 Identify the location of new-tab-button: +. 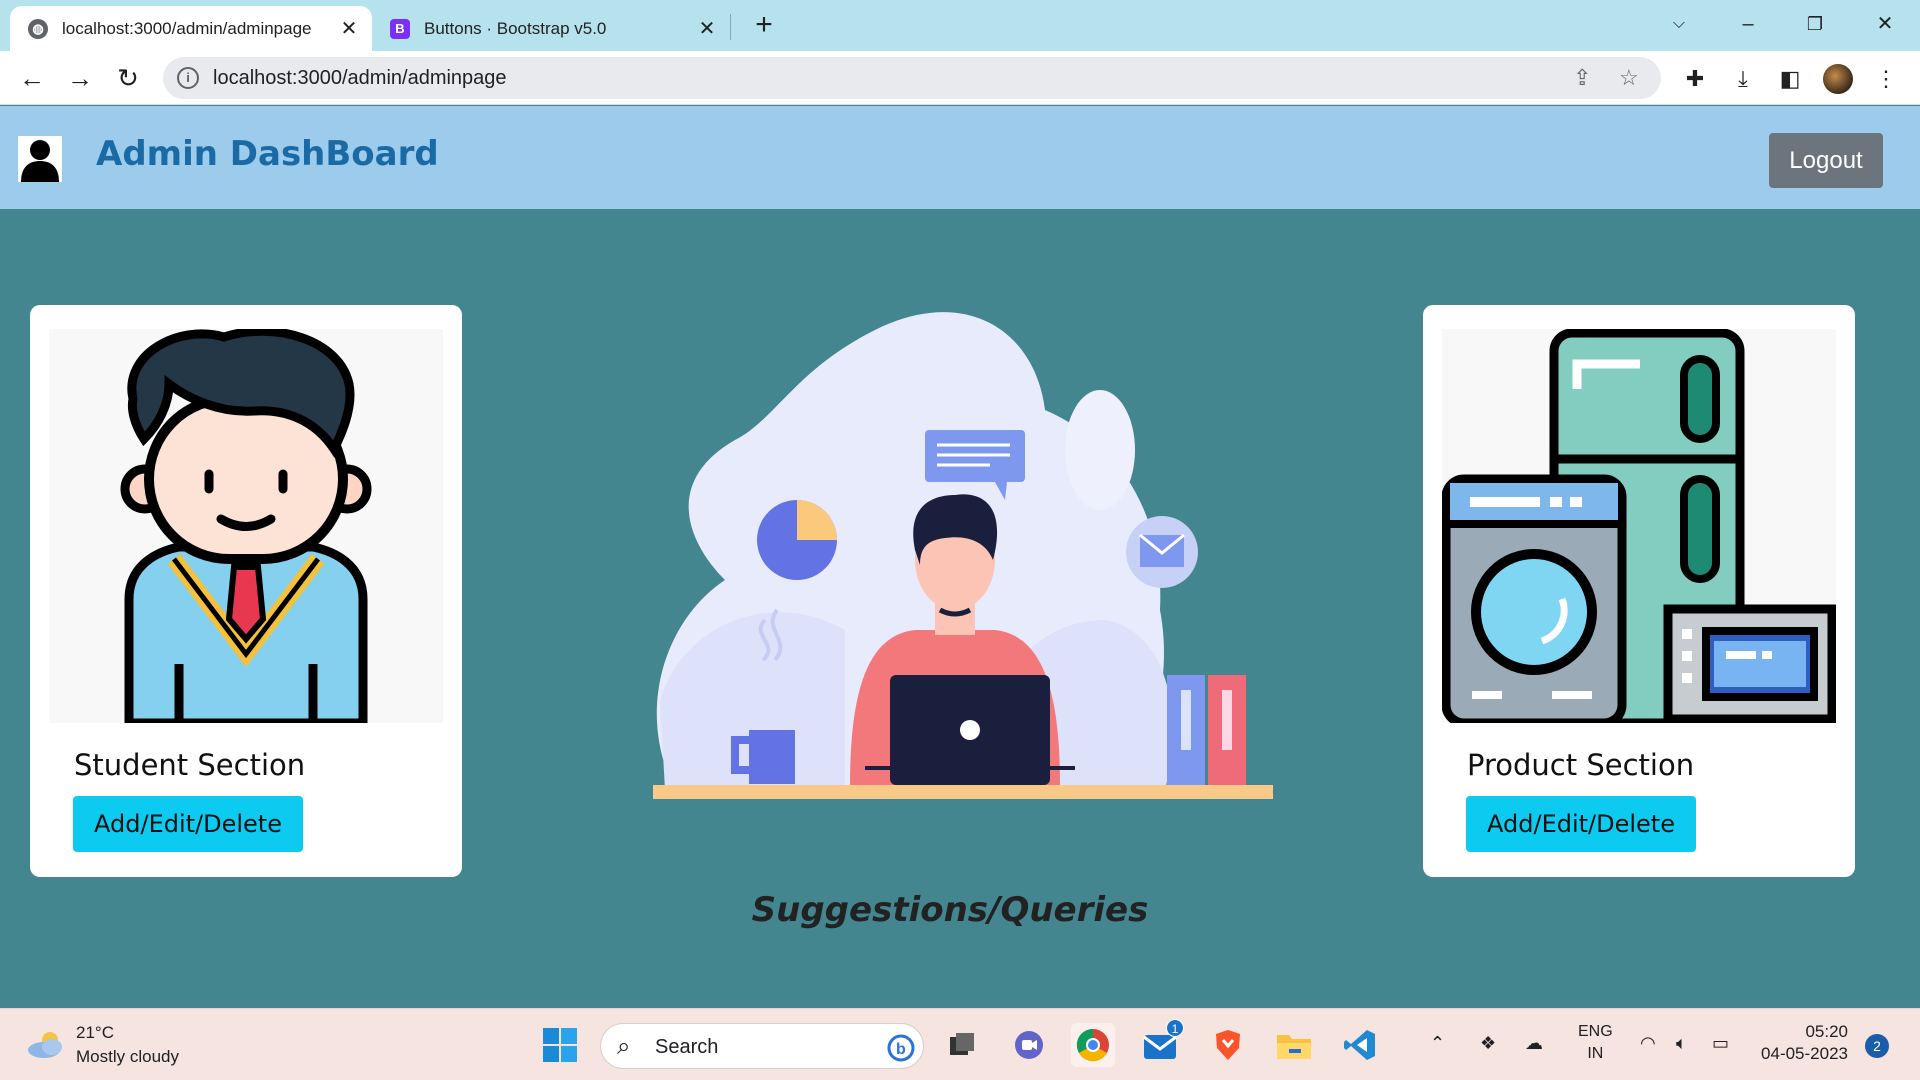
(764, 25).